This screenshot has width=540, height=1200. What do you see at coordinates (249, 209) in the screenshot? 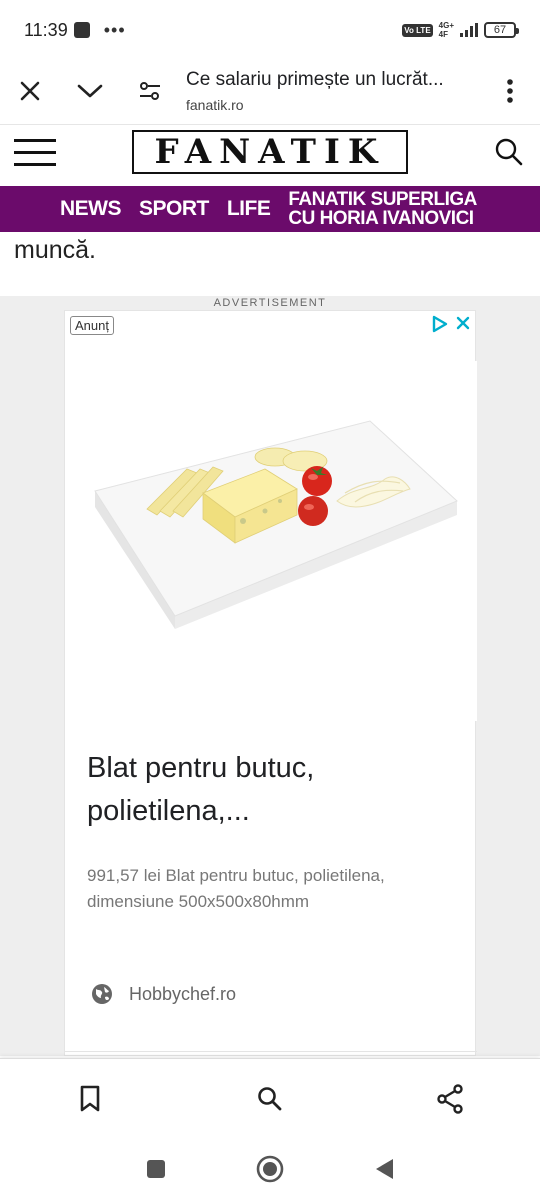
I see `nav-item-life: LIFE` at bounding box center [249, 209].